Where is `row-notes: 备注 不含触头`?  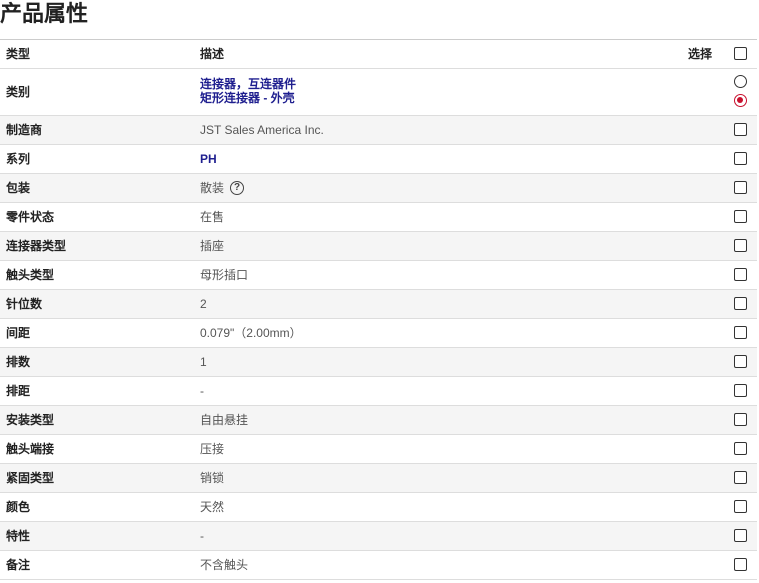 row-notes: 备注 不含触头 is located at coordinates (378, 565).